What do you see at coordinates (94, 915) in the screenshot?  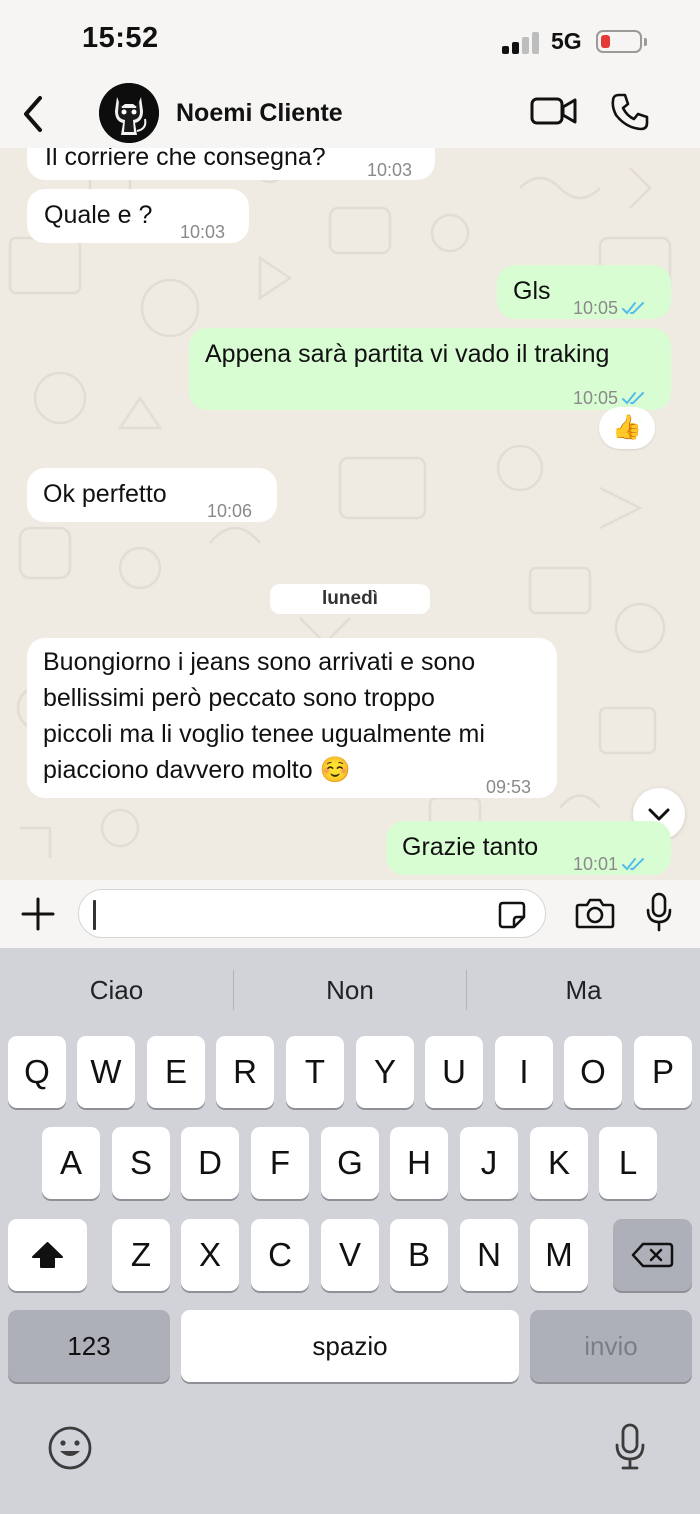 I see `text-caret` at bounding box center [94, 915].